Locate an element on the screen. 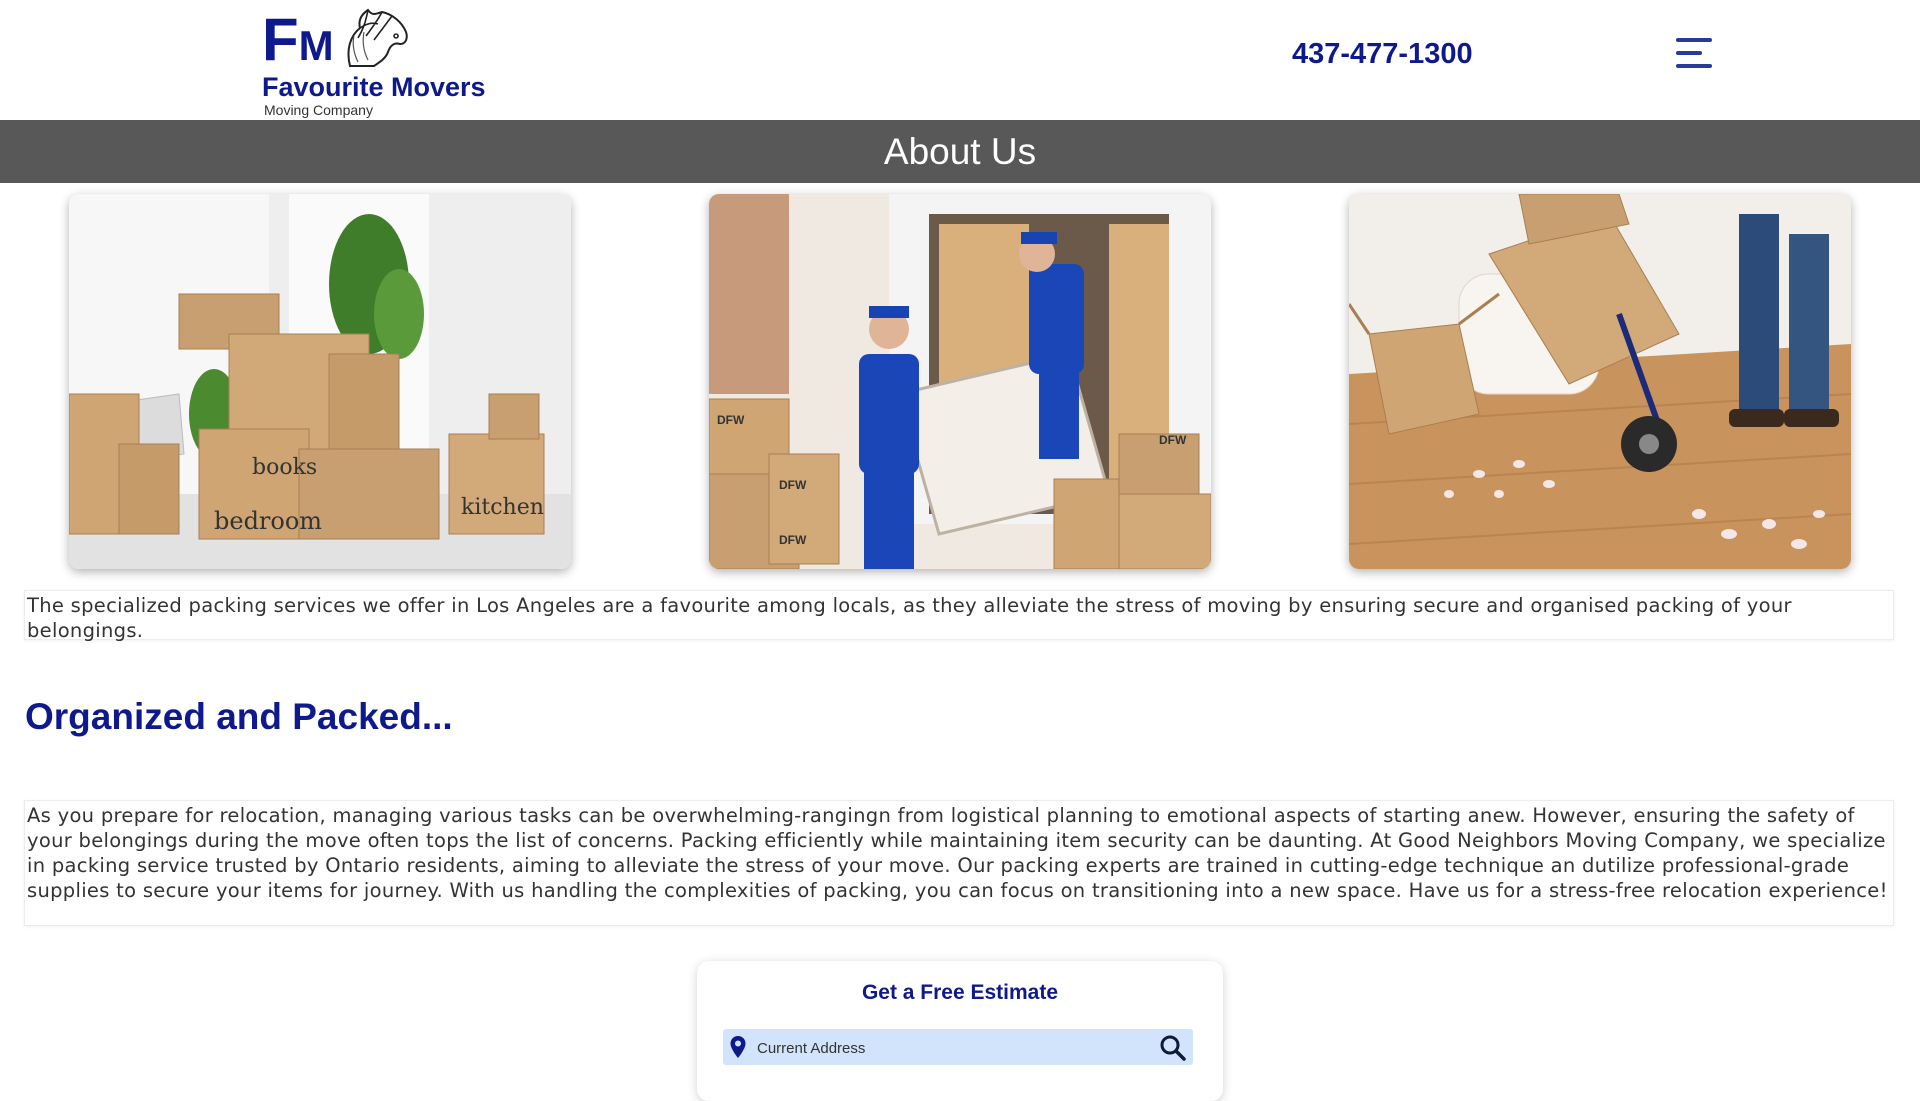 The image size is (1920, 1101). hamburger-menu-icon is located at coordinates (1696, 53).